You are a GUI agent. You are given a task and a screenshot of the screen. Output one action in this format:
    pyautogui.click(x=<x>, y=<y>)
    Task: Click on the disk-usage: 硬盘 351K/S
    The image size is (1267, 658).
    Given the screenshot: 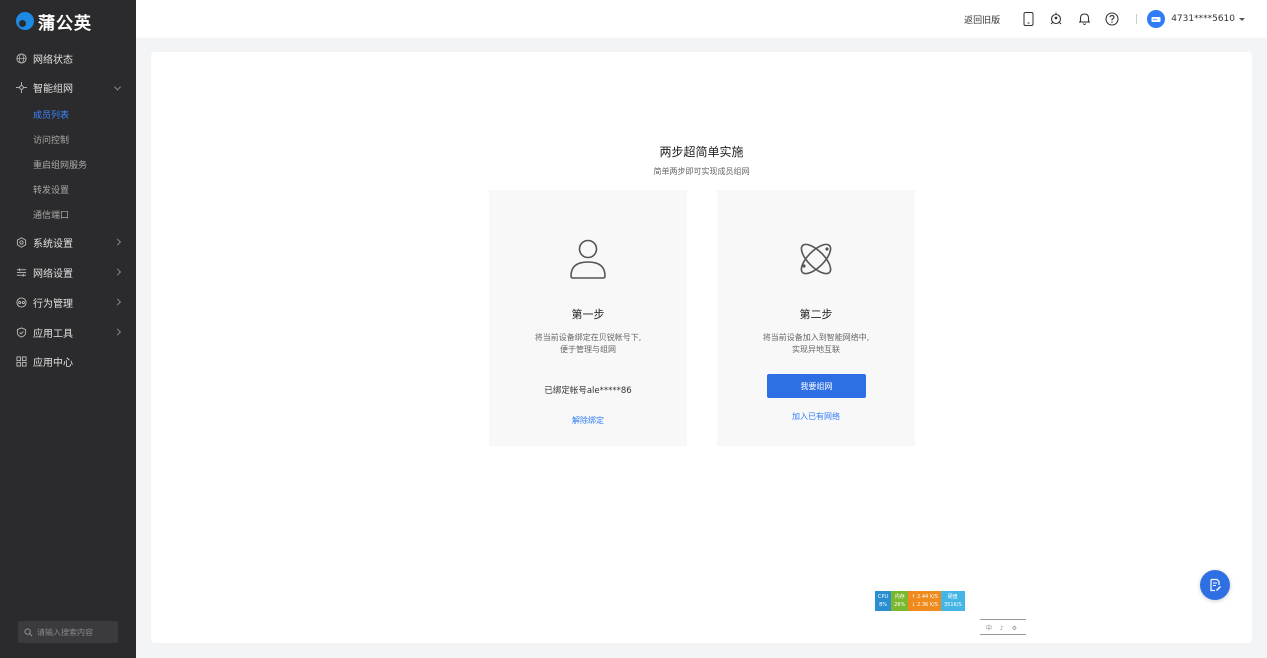 What is the action you would take?
    pyautogui.click(x=952, y=601)
    